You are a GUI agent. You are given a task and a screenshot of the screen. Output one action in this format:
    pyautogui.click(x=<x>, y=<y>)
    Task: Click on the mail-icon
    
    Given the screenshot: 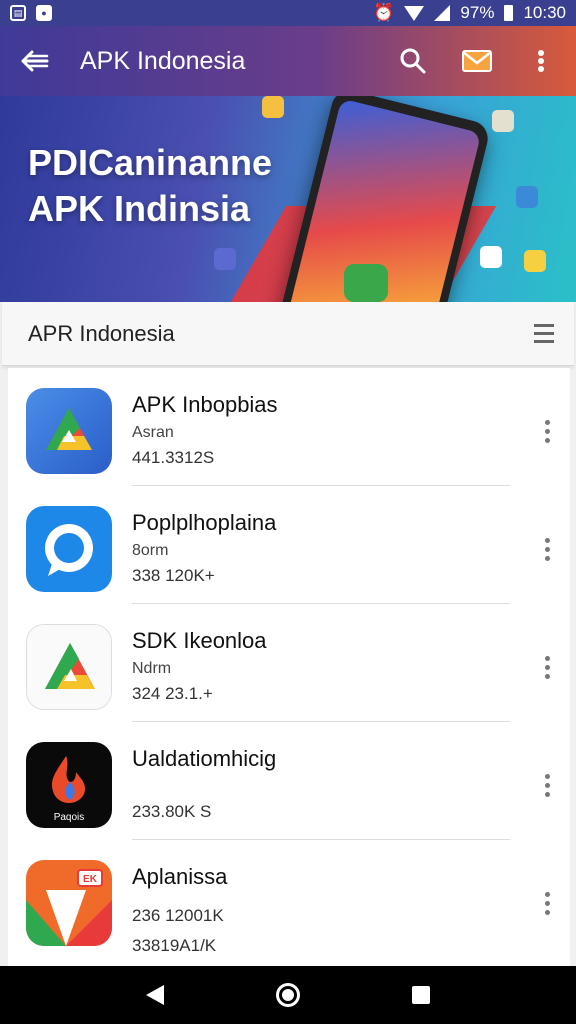 What is the action you would take?
    pyautogui.click(x=477, y=61)
    